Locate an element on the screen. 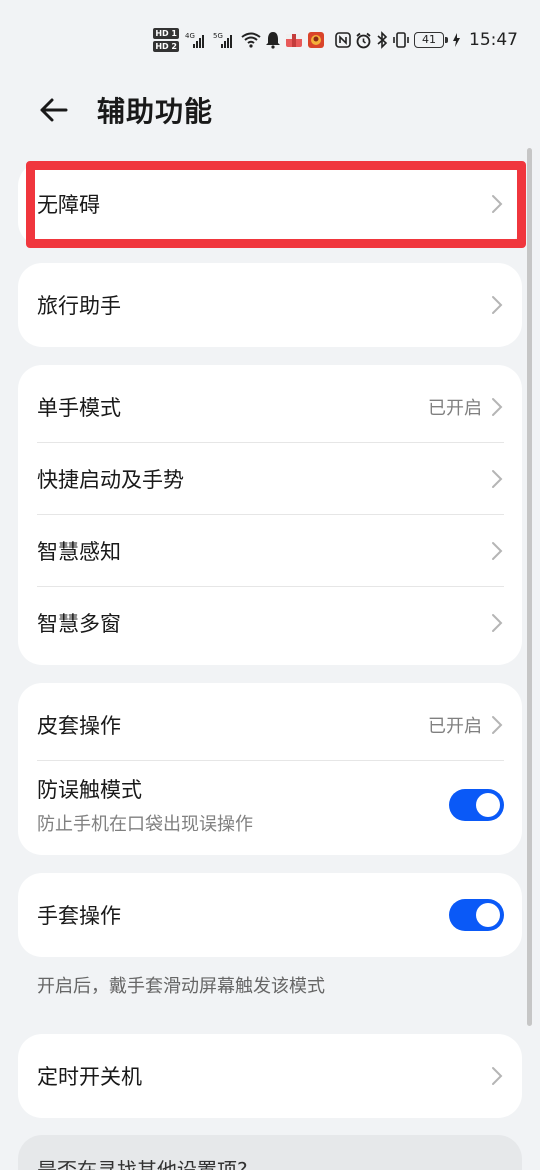 Image resolution: width=540 pixels, height=1170 pixels. app-icon is located at coordinates (294, 40).